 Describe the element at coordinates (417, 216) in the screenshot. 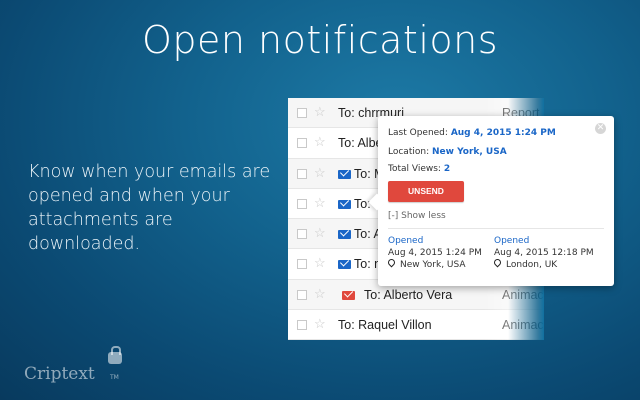

I see `show-less-link: [-] Show less` at that location.